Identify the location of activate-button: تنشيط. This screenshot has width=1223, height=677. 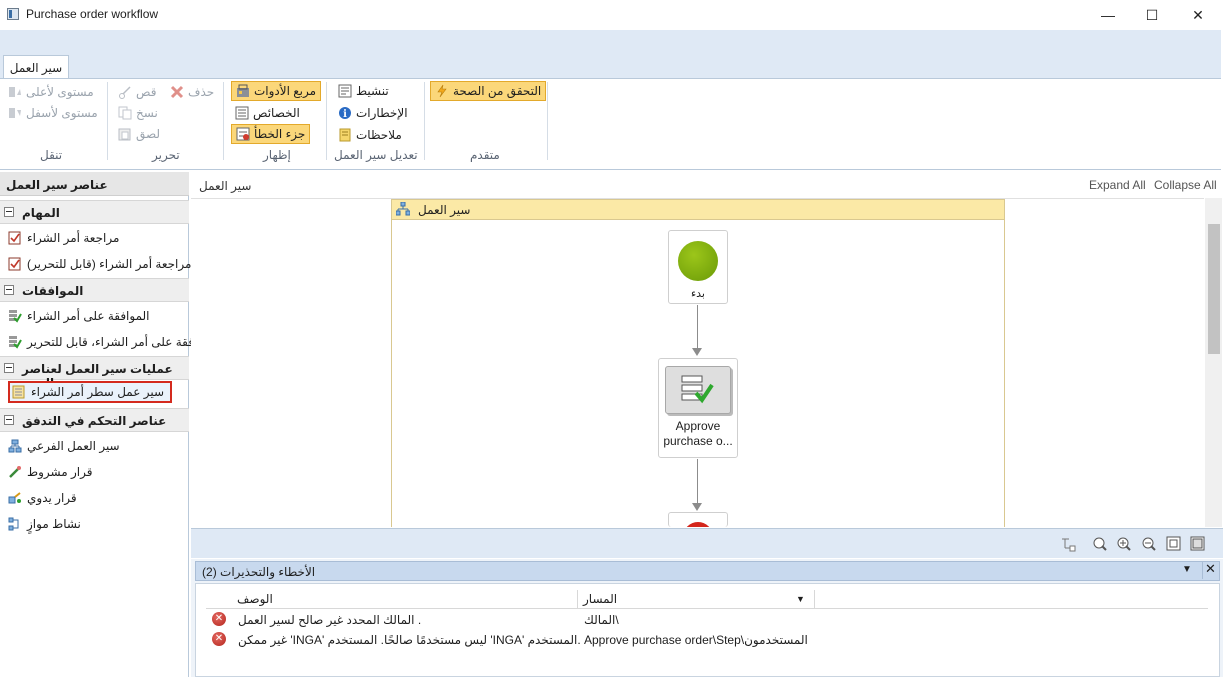
(363, 91).